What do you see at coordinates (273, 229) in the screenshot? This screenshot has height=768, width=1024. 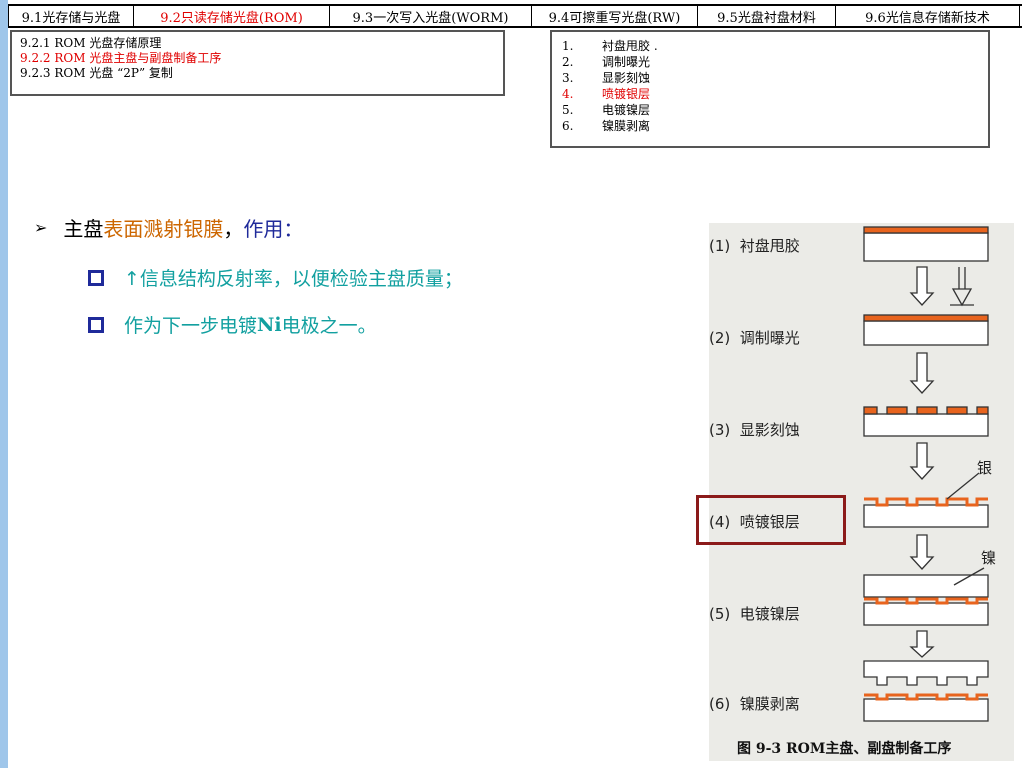 I see `main-effect-text: 作用：` at bounding box center [273, 229].